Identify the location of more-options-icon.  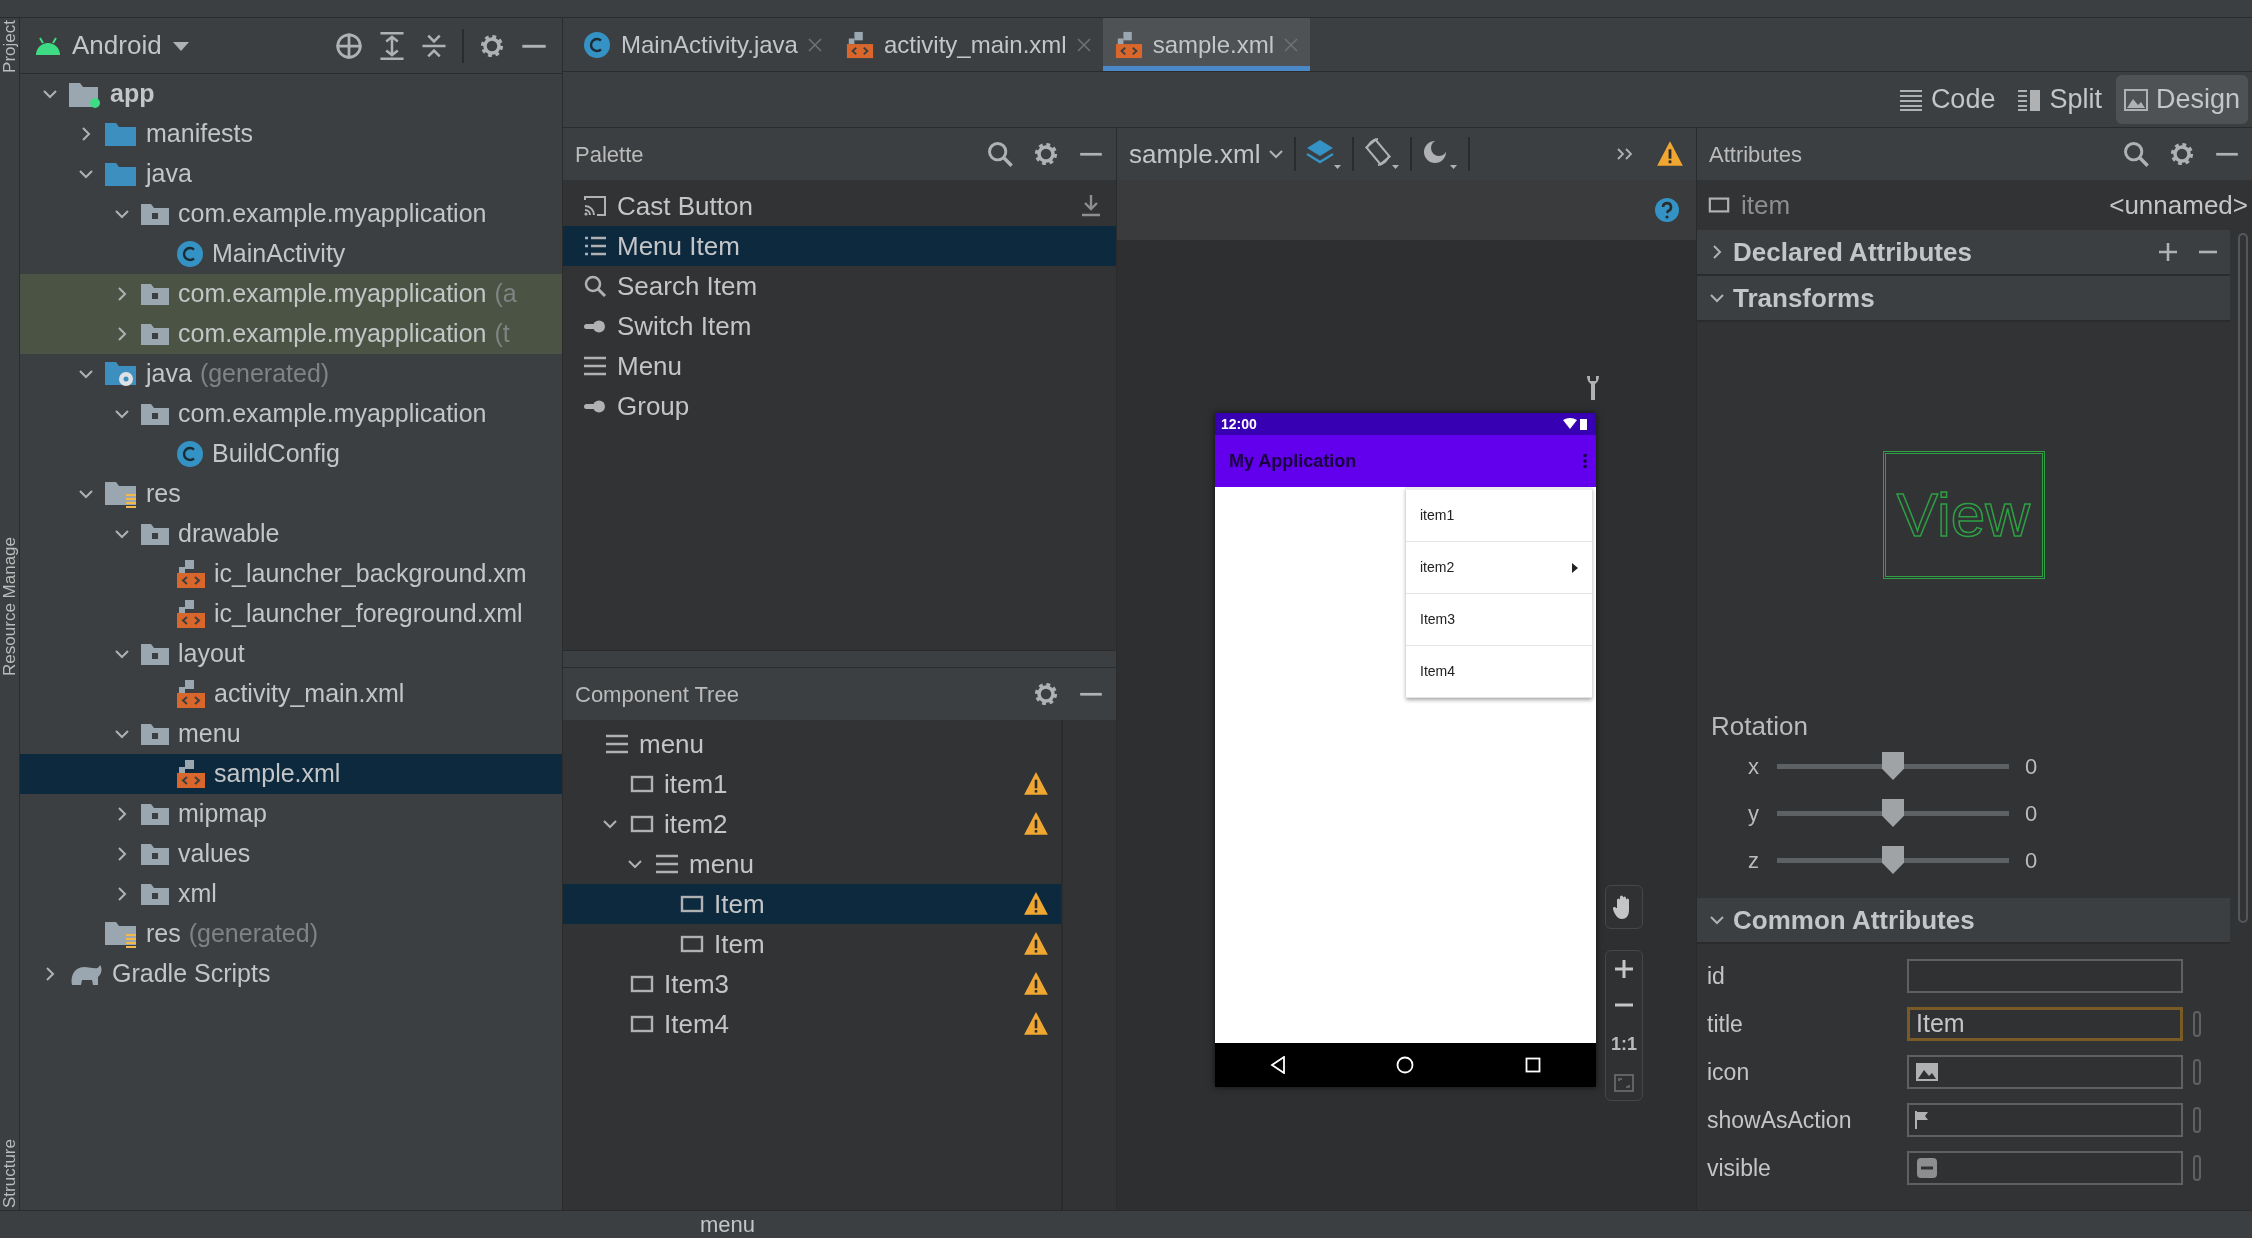
(1585, 461).